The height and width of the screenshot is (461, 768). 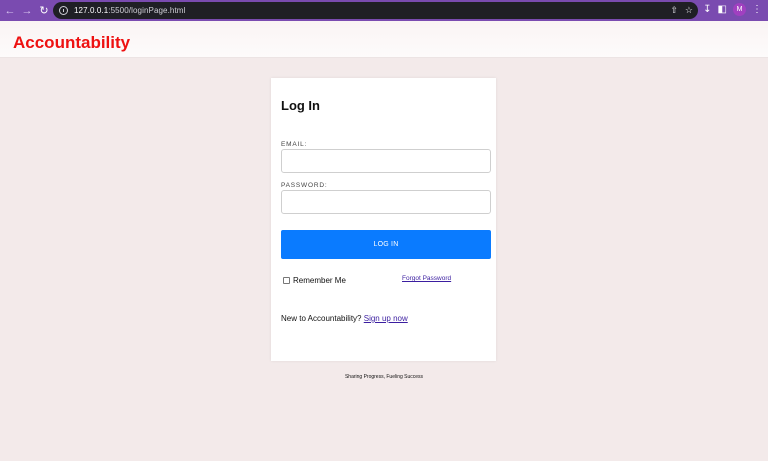 What do you see at coordinates (375, 10) in the screenshot?
I see `address-bar: 127.0.0.1:5500/loginPage.html ⇧ ☆` at bounding box center [375, 10].